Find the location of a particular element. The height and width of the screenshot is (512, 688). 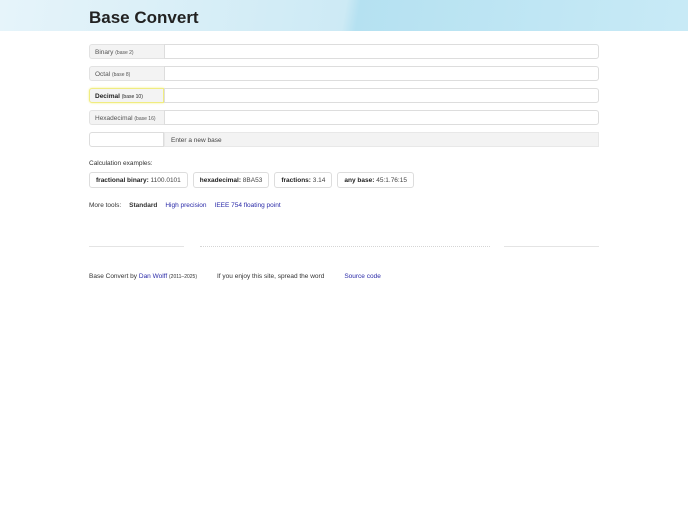

example-value: 45:1.76:15 is located at coordinates (391, 180).